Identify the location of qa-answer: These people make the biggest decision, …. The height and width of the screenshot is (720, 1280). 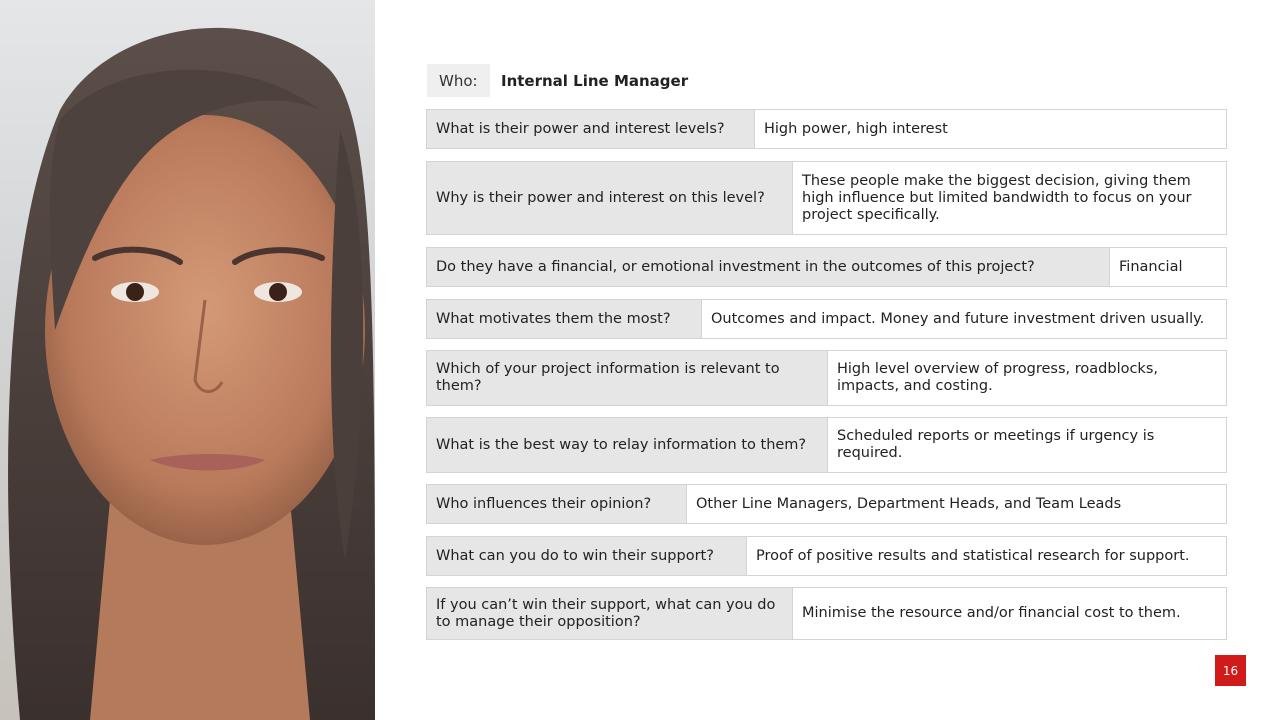
(997, 197).